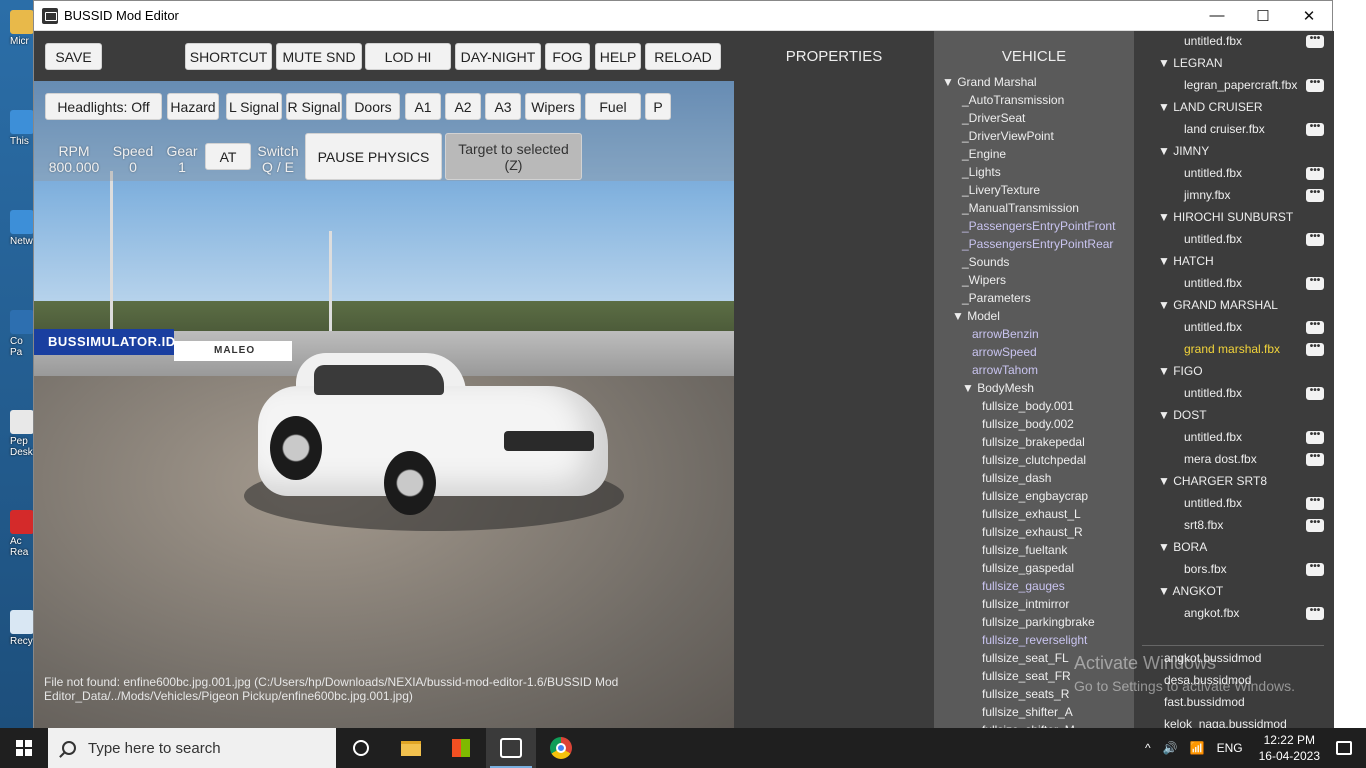 This screenshot has width=1366, height=768. I want to click on mod-file: grand marshal.fbx, so click(1232, 349).